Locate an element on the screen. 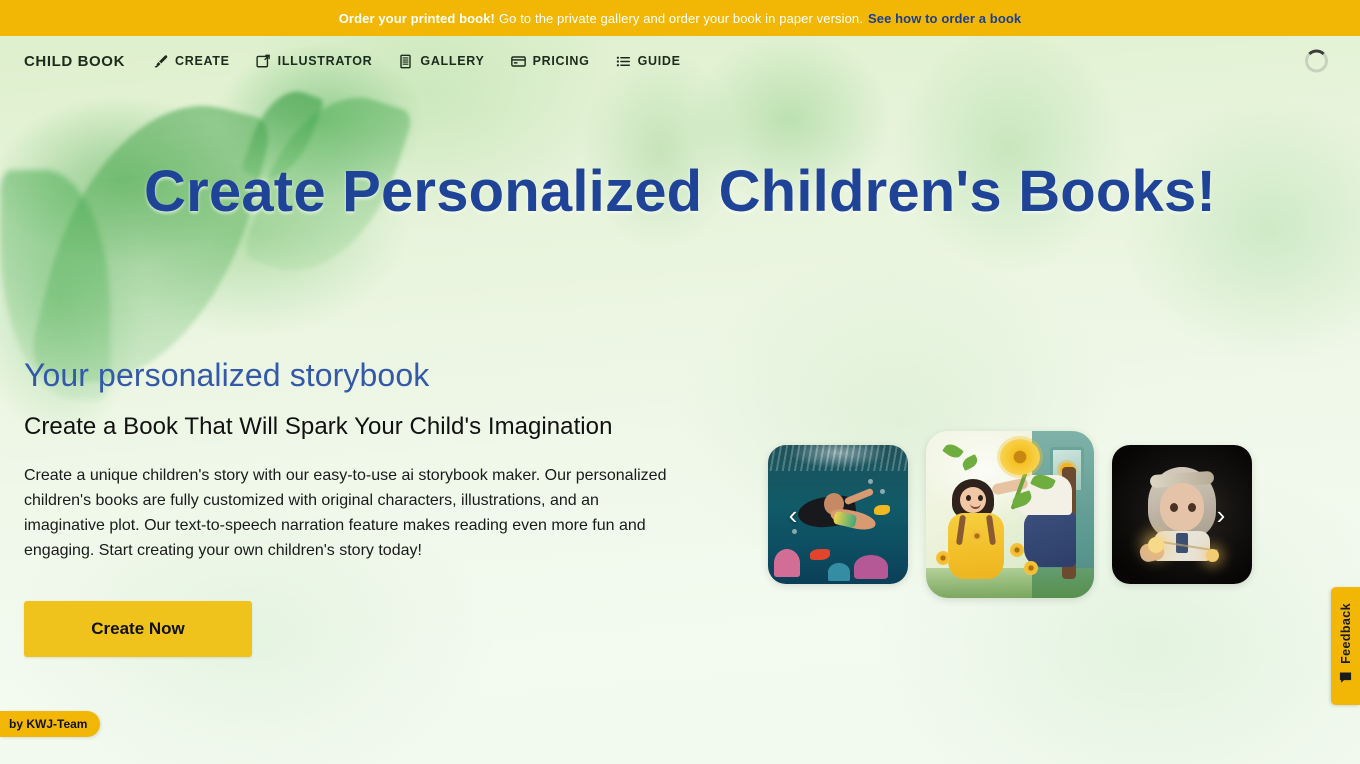 Image resolution: width=1360 pixels, height=764 pixels. illustration-sunflower is located at coordinates (1010, 514).